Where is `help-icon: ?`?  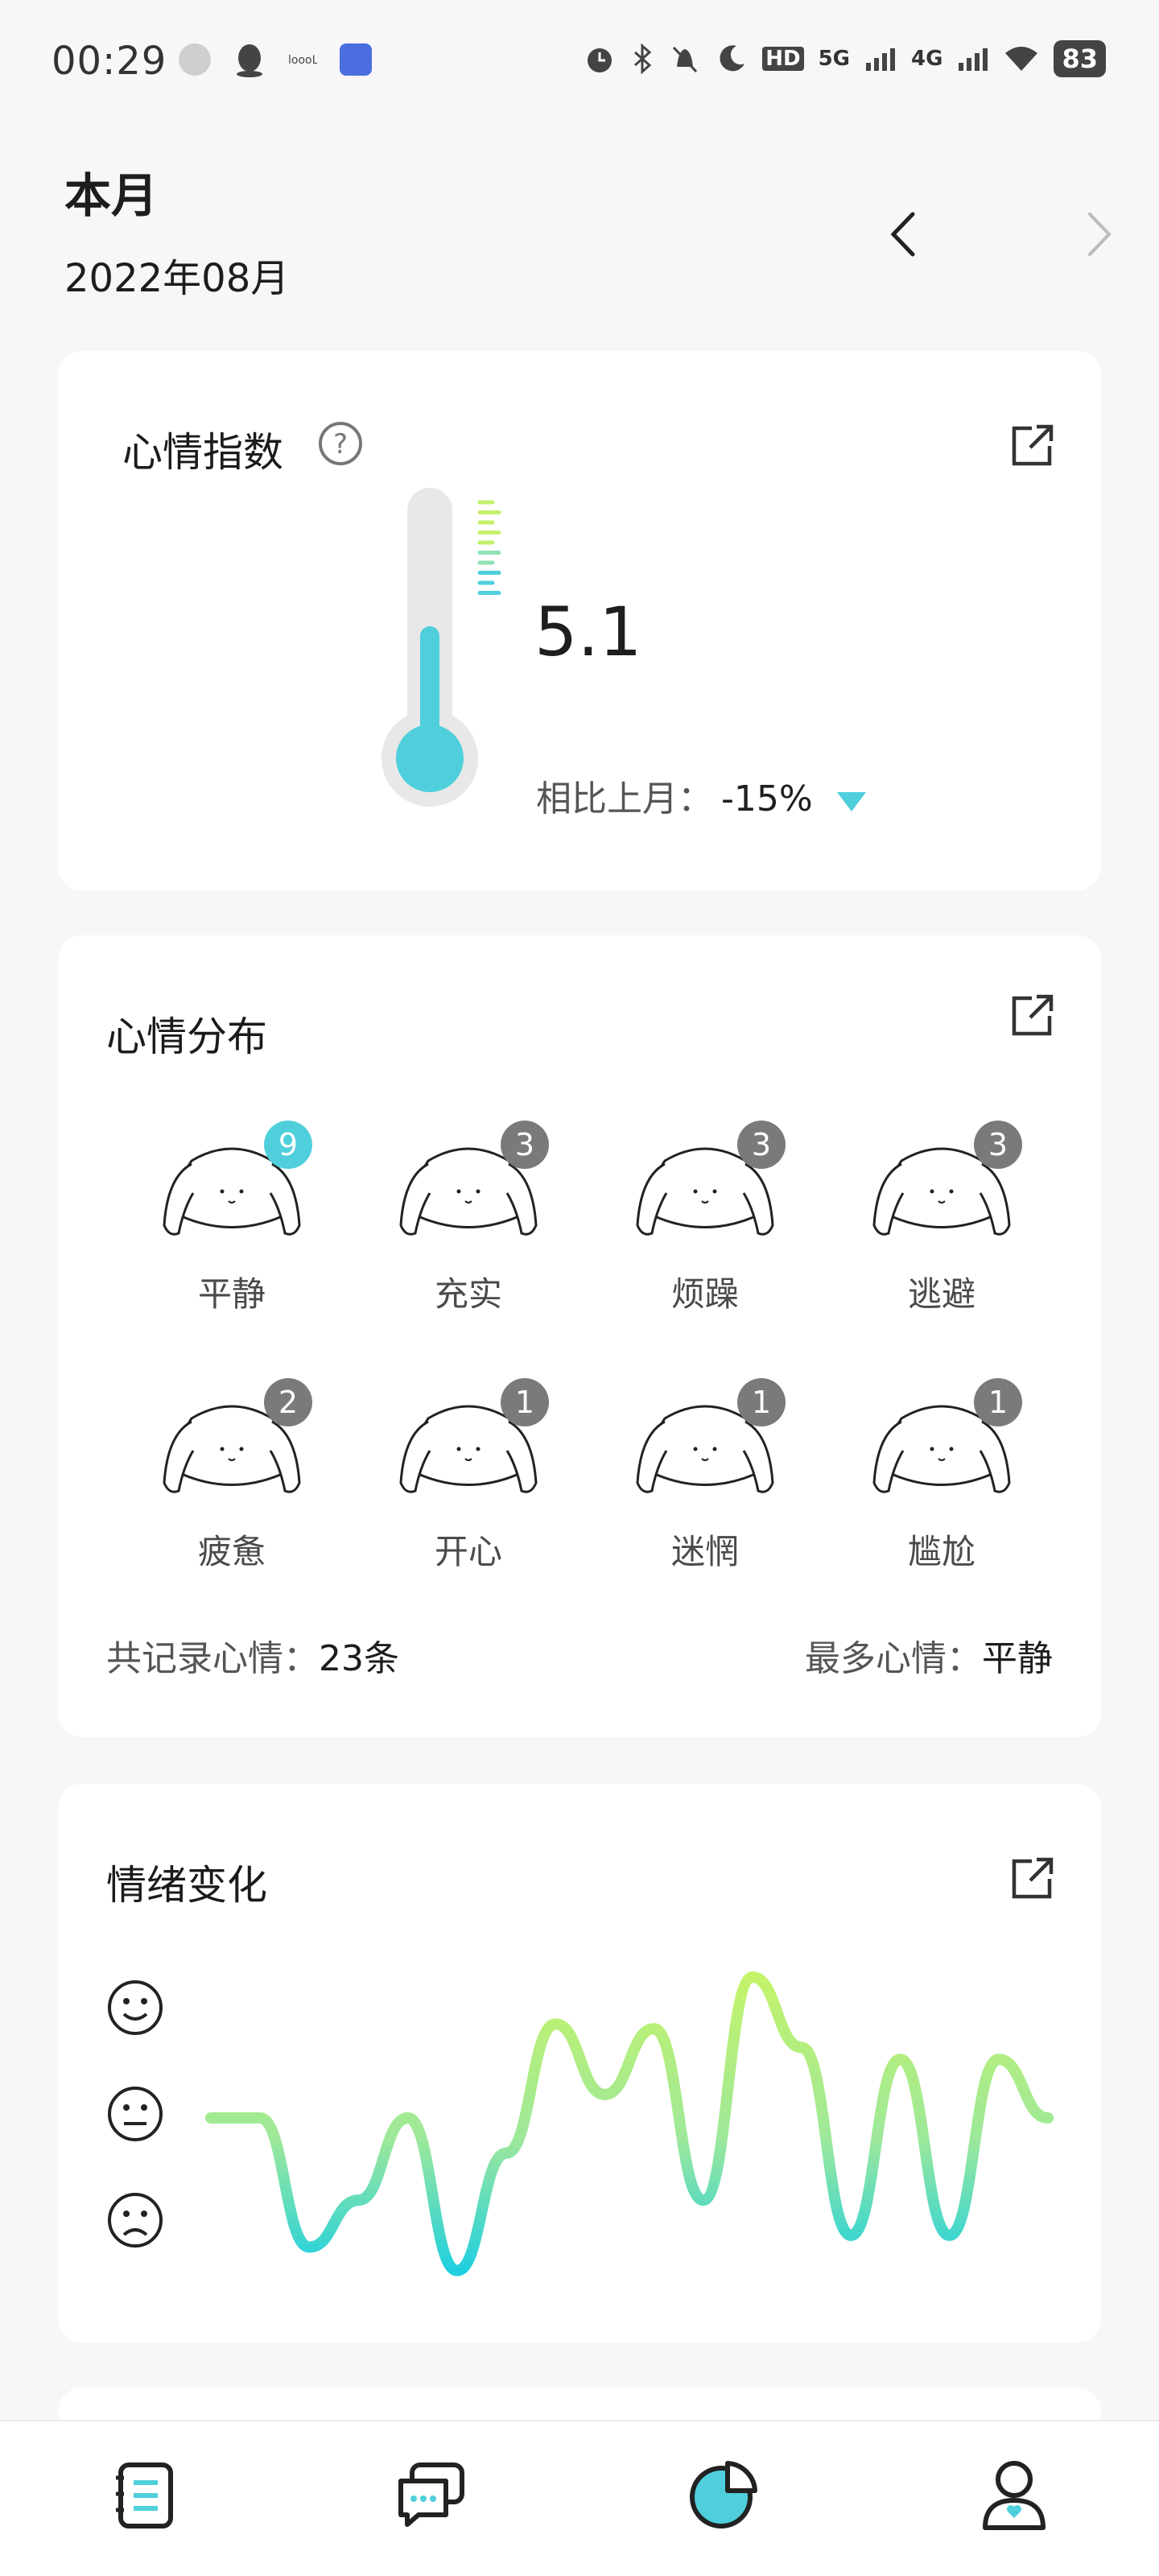
help-icon: ? is located at coordinates (340, 443).